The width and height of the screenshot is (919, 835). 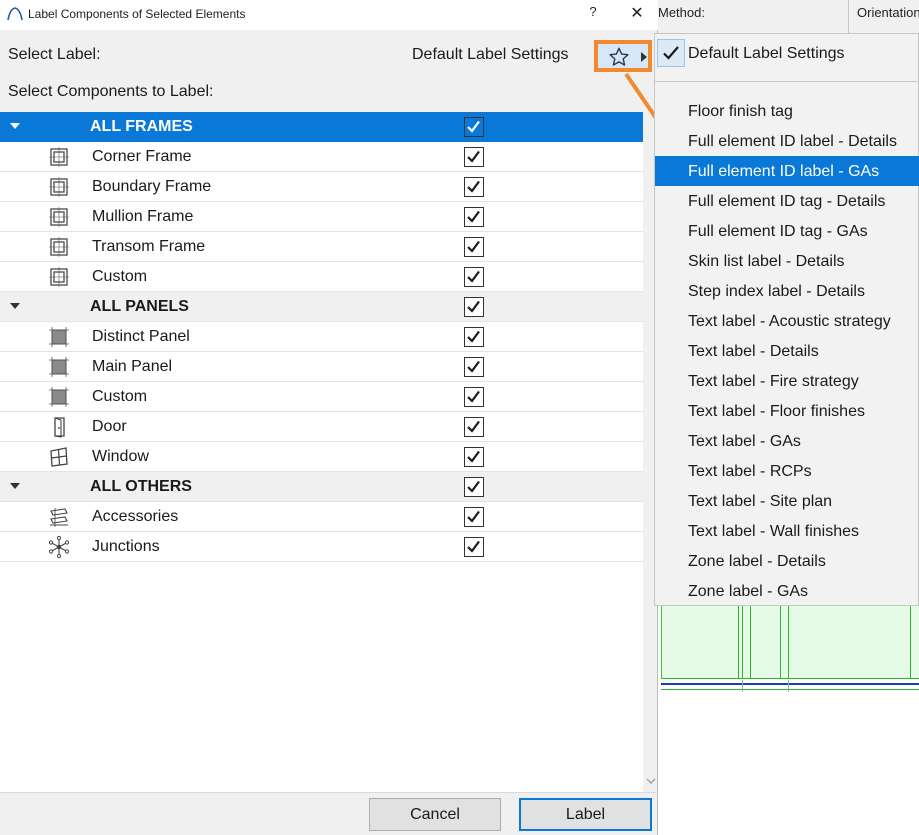 I want to click on menu-item: Full element ID label - GAs, so click(x=787, y=171).